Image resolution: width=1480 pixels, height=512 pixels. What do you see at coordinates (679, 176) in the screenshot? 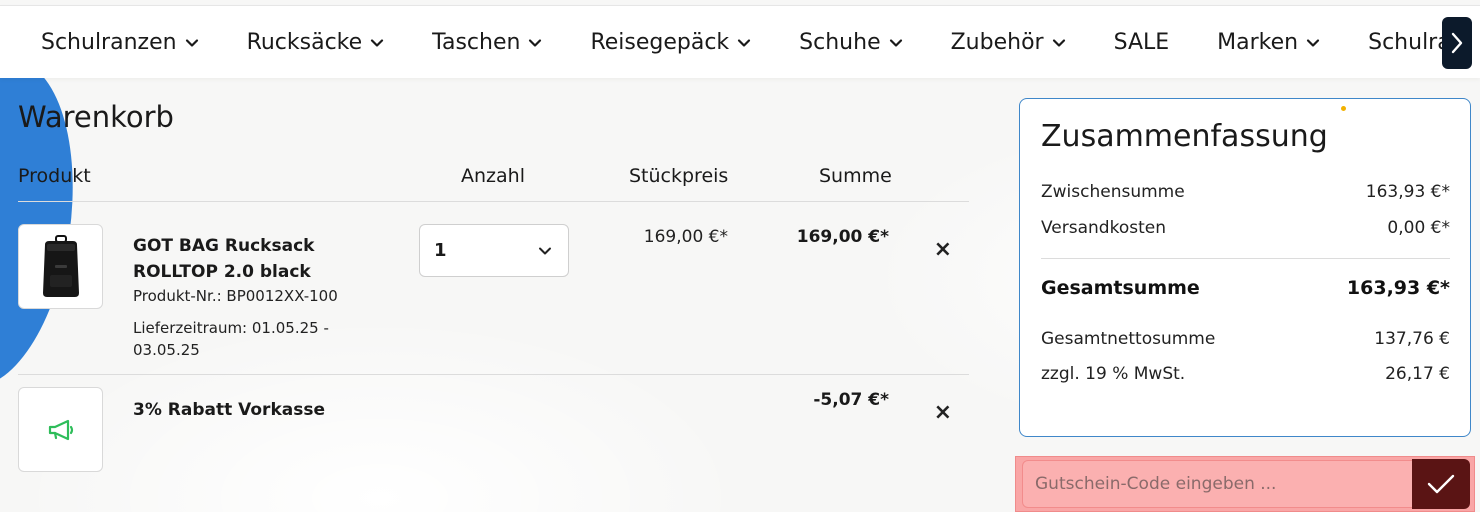
I see `header-unit-price: Stückpreis` at bounding box center [679, 176].